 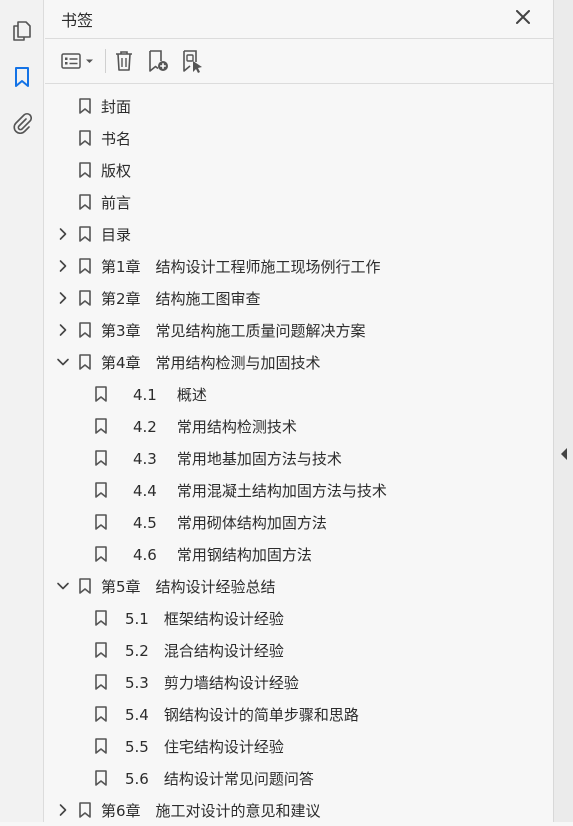 I want to click on bookmark-item: 目录, so click(x=299, y=234).